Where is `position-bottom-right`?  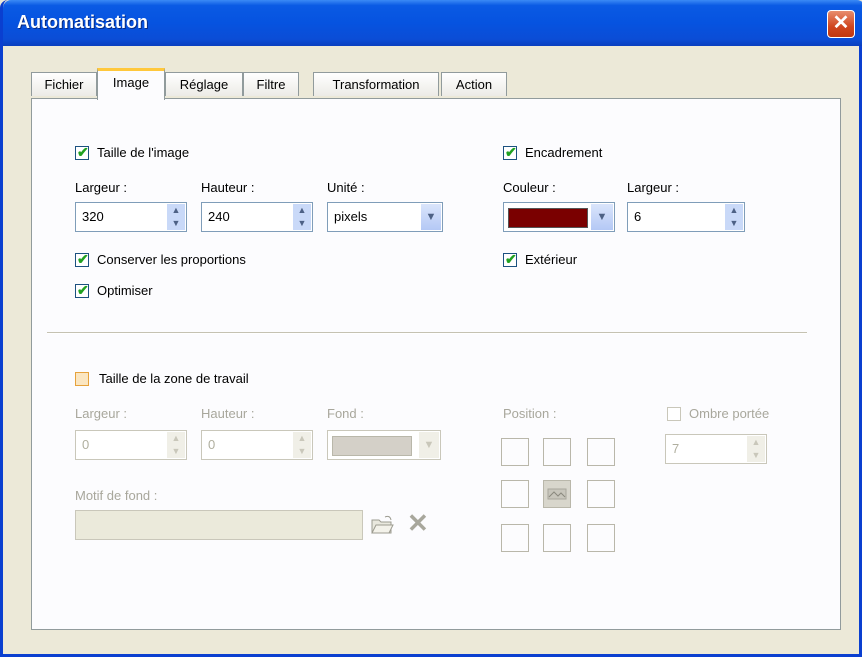 position-bottom-right is located at coordinates (601, 538).